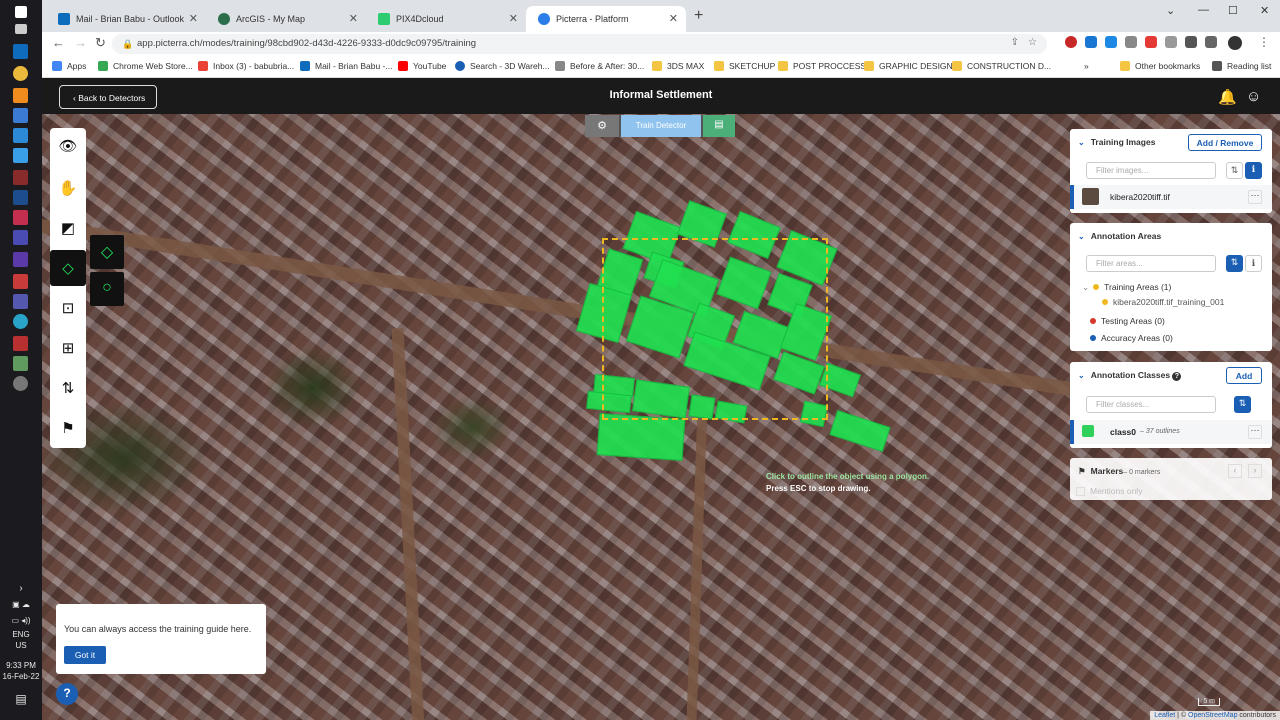 The height and width of the screenshot is (720, 1280). I want to click on class-row: class0 – 37 outlines ···, so click(1171, 432).